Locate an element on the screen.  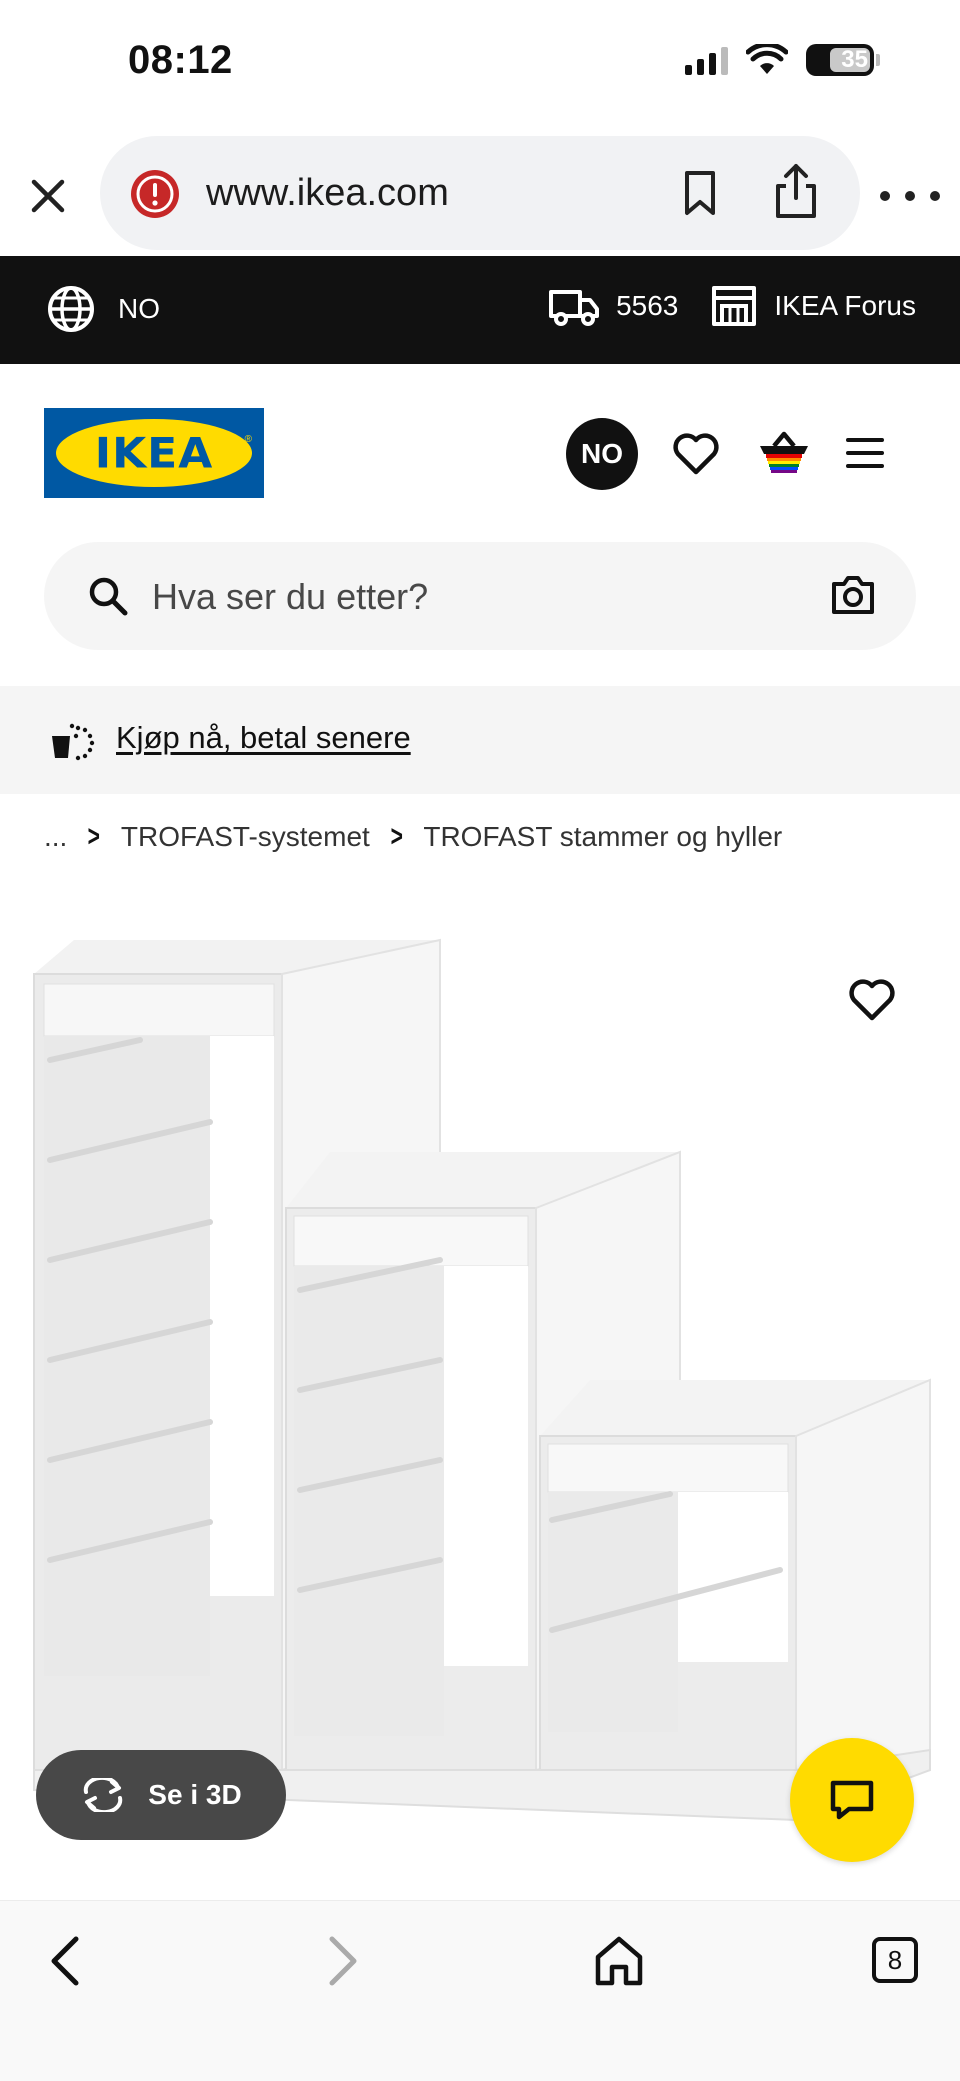
shopping-basket-icon is located at coordinates (784, 452).